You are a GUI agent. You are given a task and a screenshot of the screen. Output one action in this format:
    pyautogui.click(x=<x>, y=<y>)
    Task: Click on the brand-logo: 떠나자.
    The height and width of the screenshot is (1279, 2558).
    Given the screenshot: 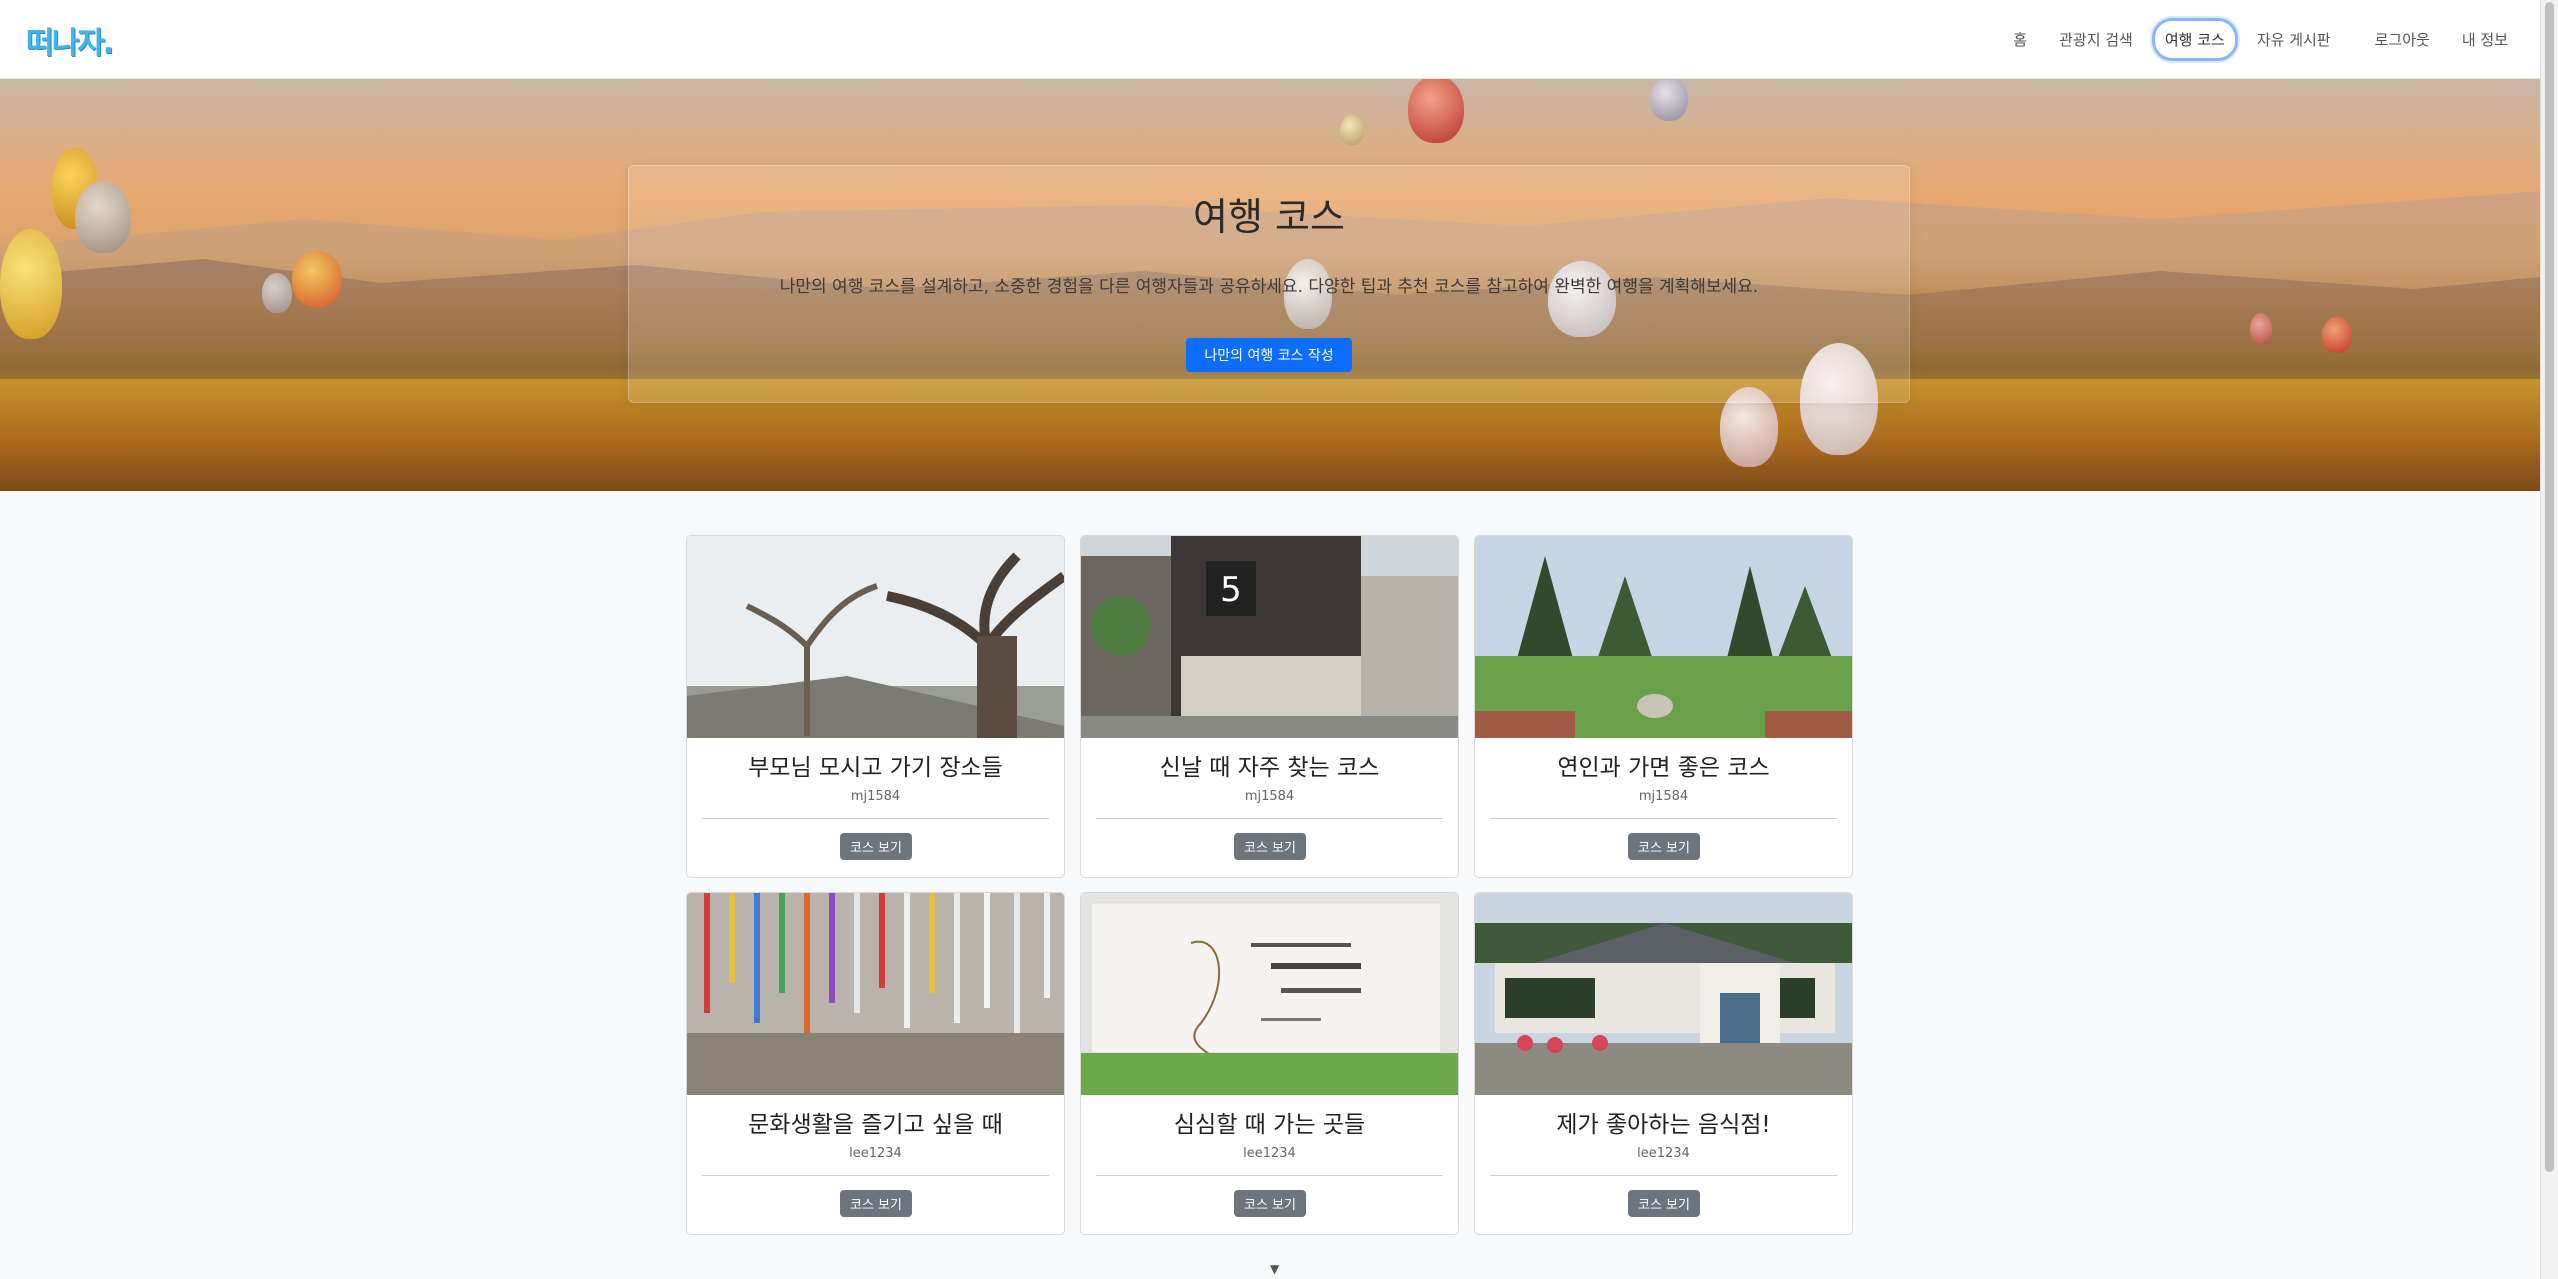 What is the action you would take?
    pyautogui.click(x=70, y=40)
    